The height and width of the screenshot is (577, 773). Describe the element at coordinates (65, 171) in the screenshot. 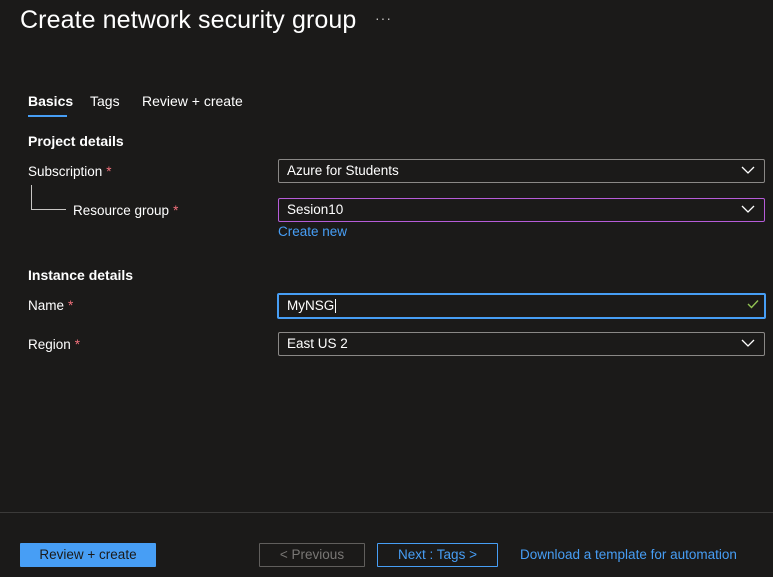

I see `subscription-label-text: Subscription` at that location.